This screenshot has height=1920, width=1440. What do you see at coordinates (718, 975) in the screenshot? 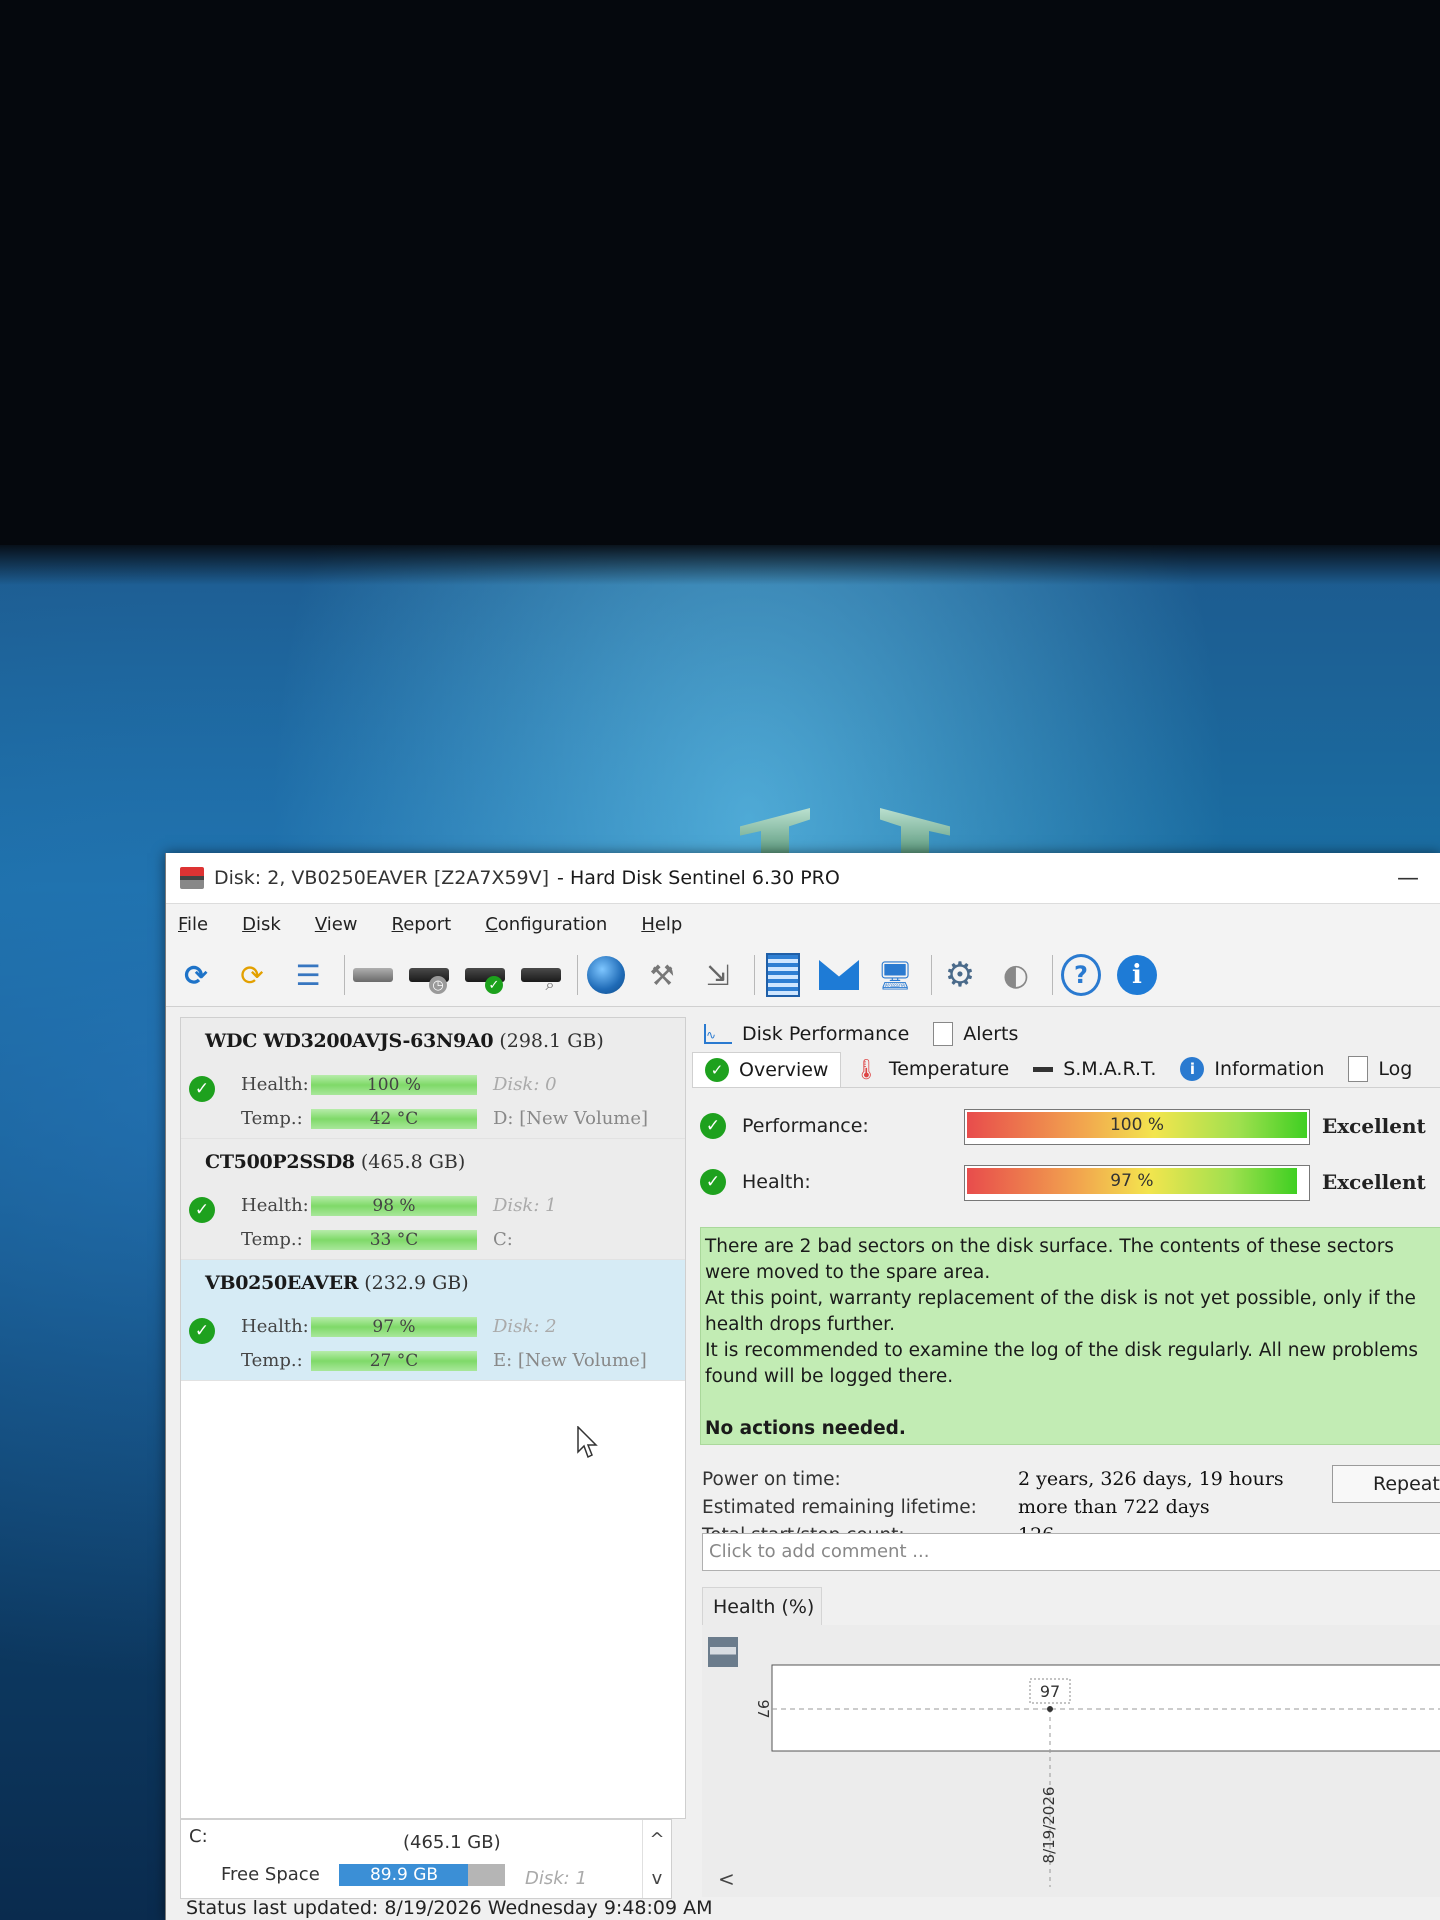
I see `disk-export-icon: ⇲` at bounding box center [718, 975].